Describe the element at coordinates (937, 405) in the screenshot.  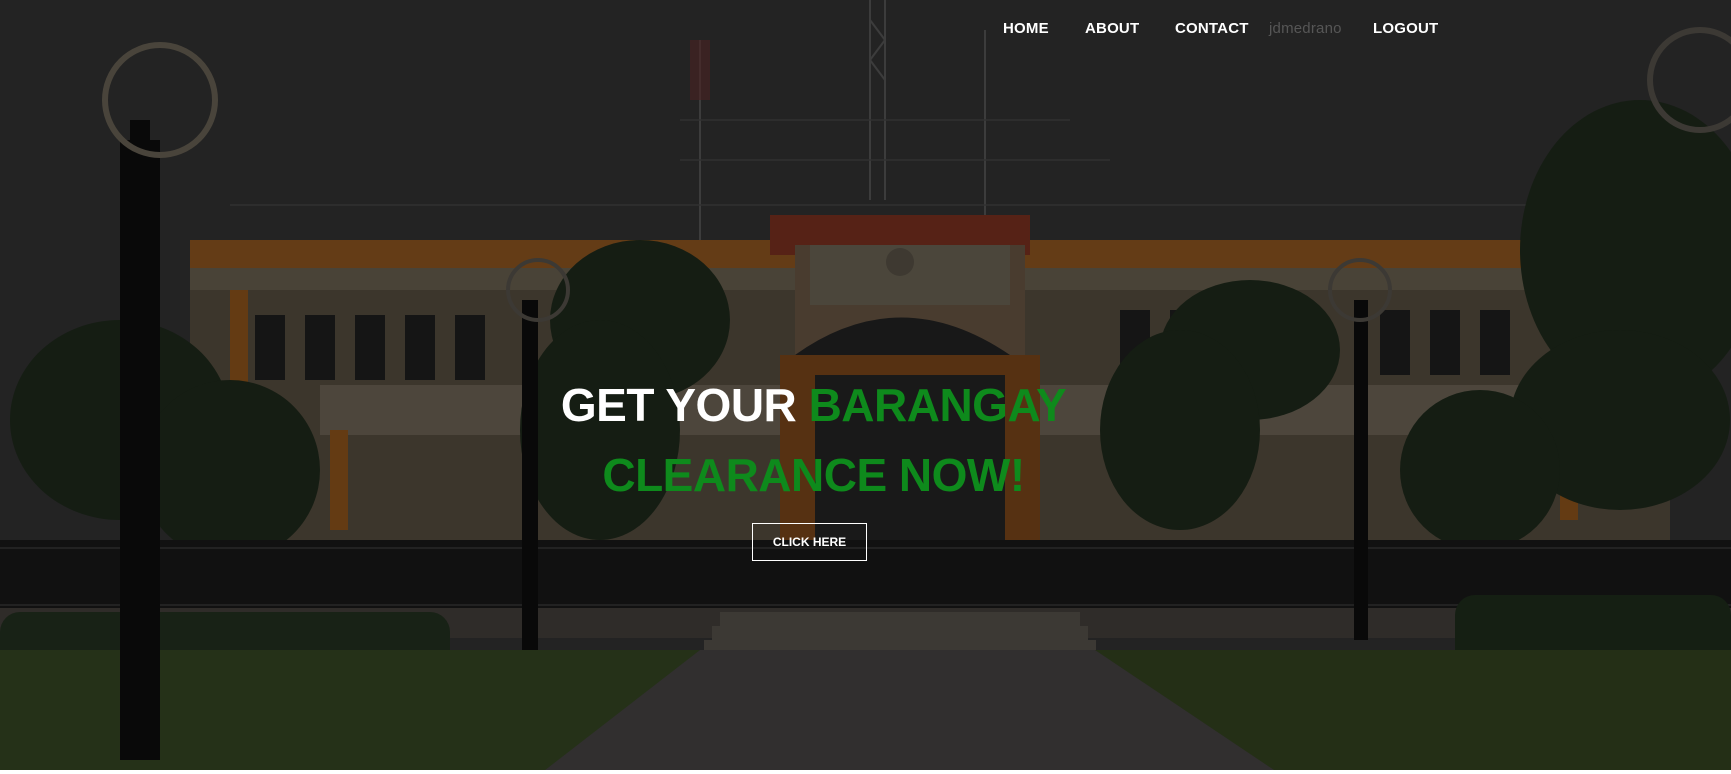
I see `headline-green-text: BARANGAY` at that location.